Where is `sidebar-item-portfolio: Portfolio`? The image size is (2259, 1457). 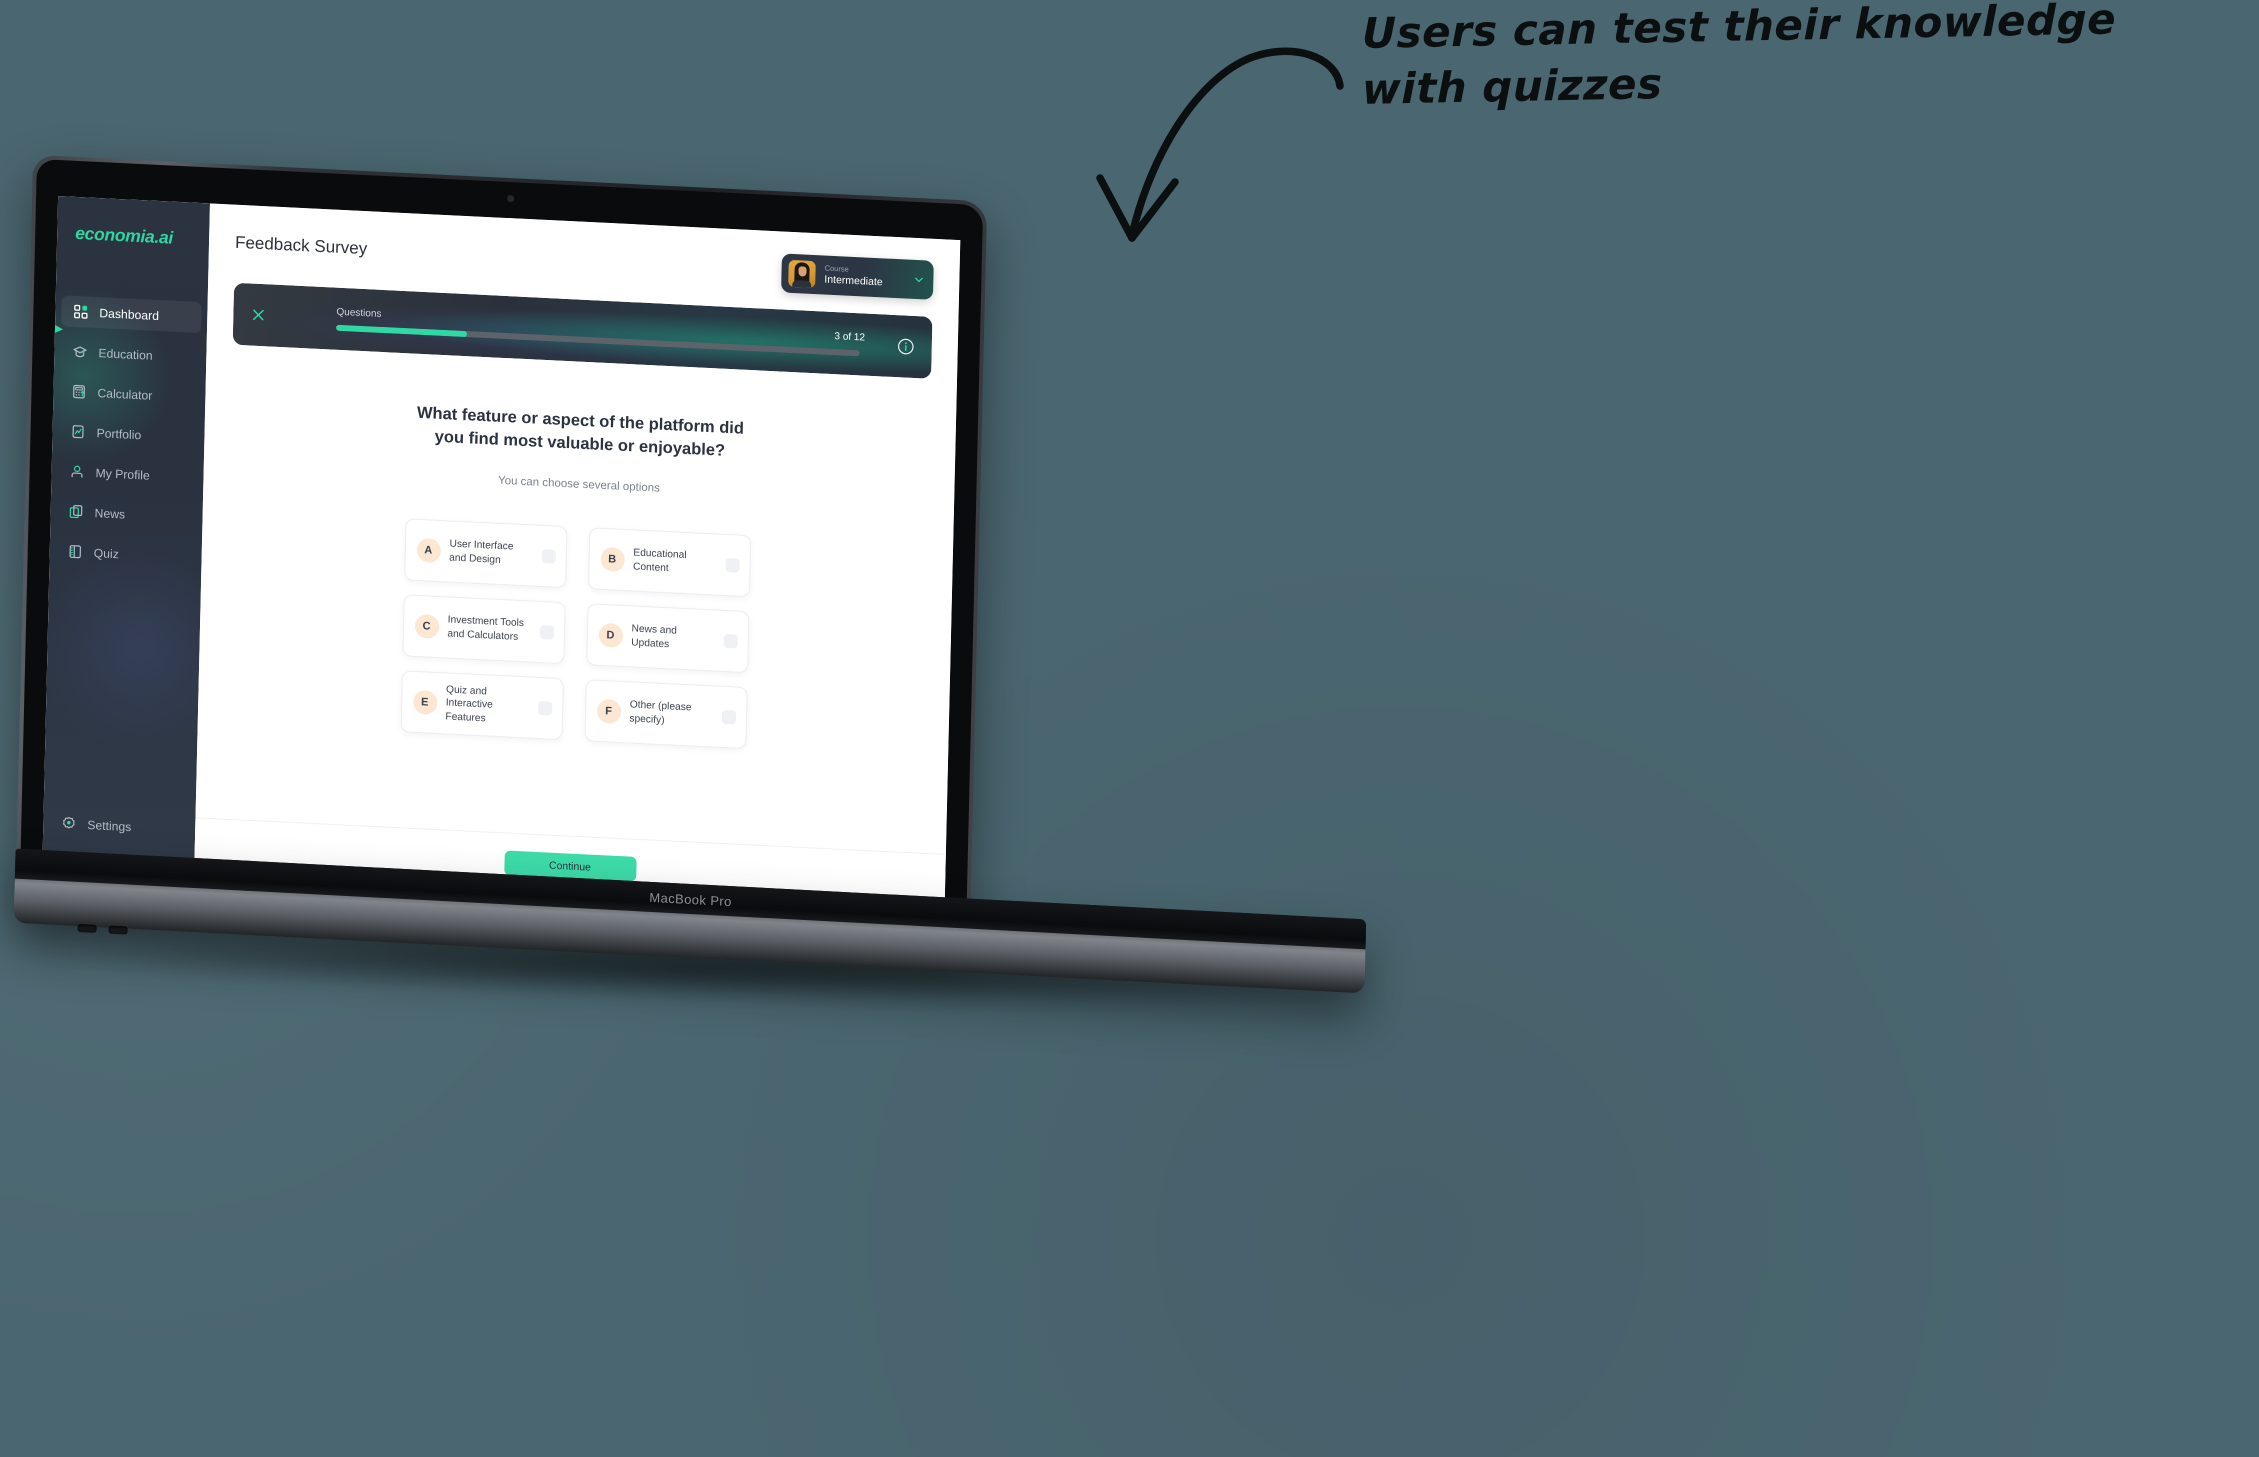
sidebar-item-portfolio: Portfolio is located at coordinates (128, 434).